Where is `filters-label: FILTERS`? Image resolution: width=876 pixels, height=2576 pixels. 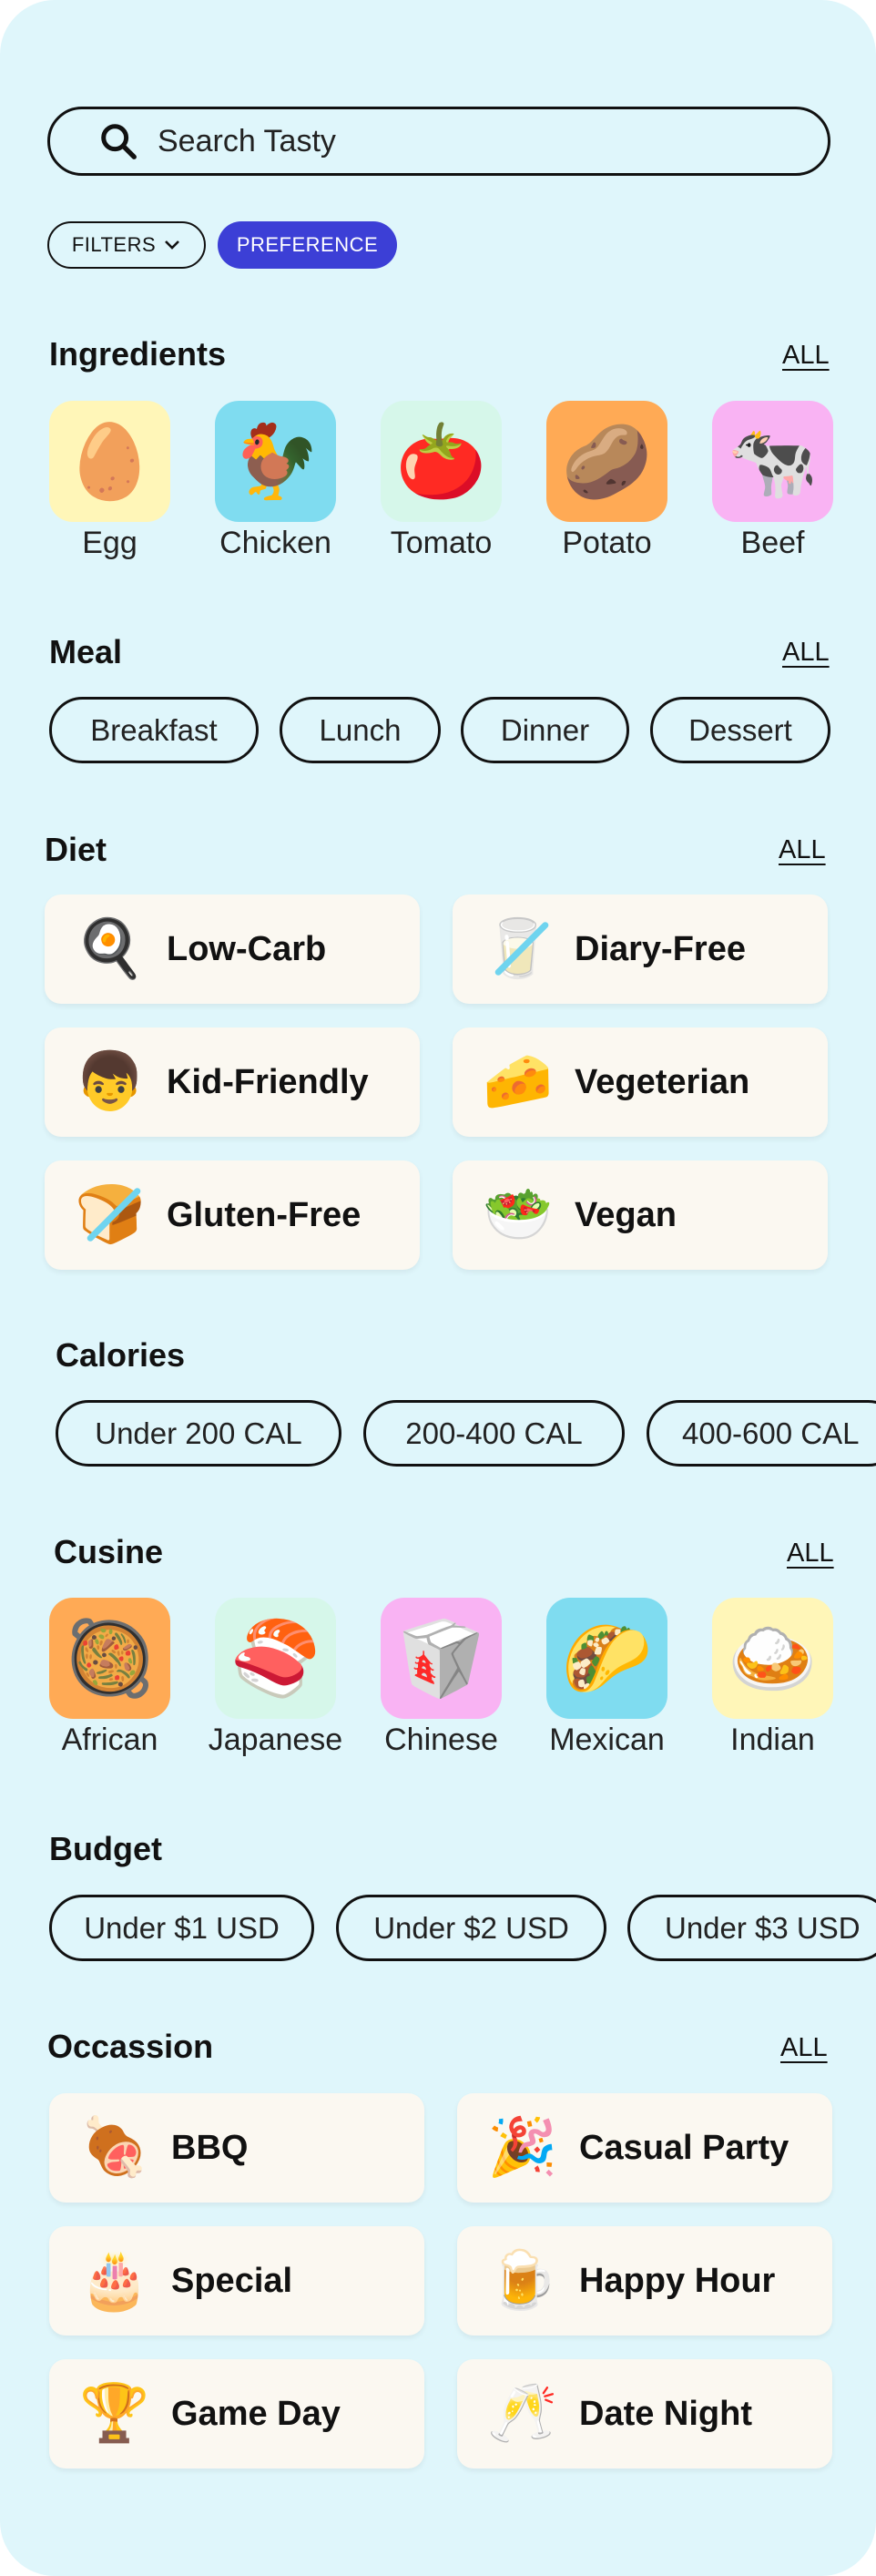 filters-label: FILTERS is located at coordinates (114, 244).